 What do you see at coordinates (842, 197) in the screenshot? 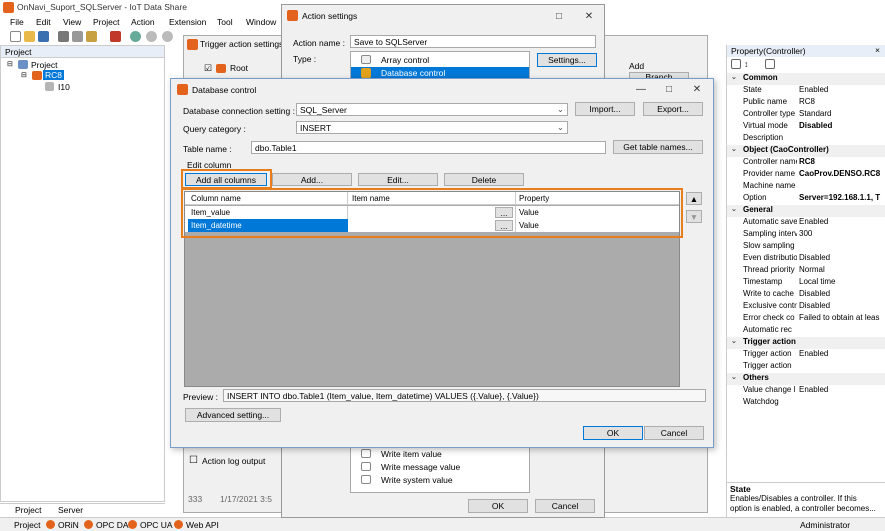
I see `property-value: Server=192.168.1.1, T` at bounding box center [842, 197].